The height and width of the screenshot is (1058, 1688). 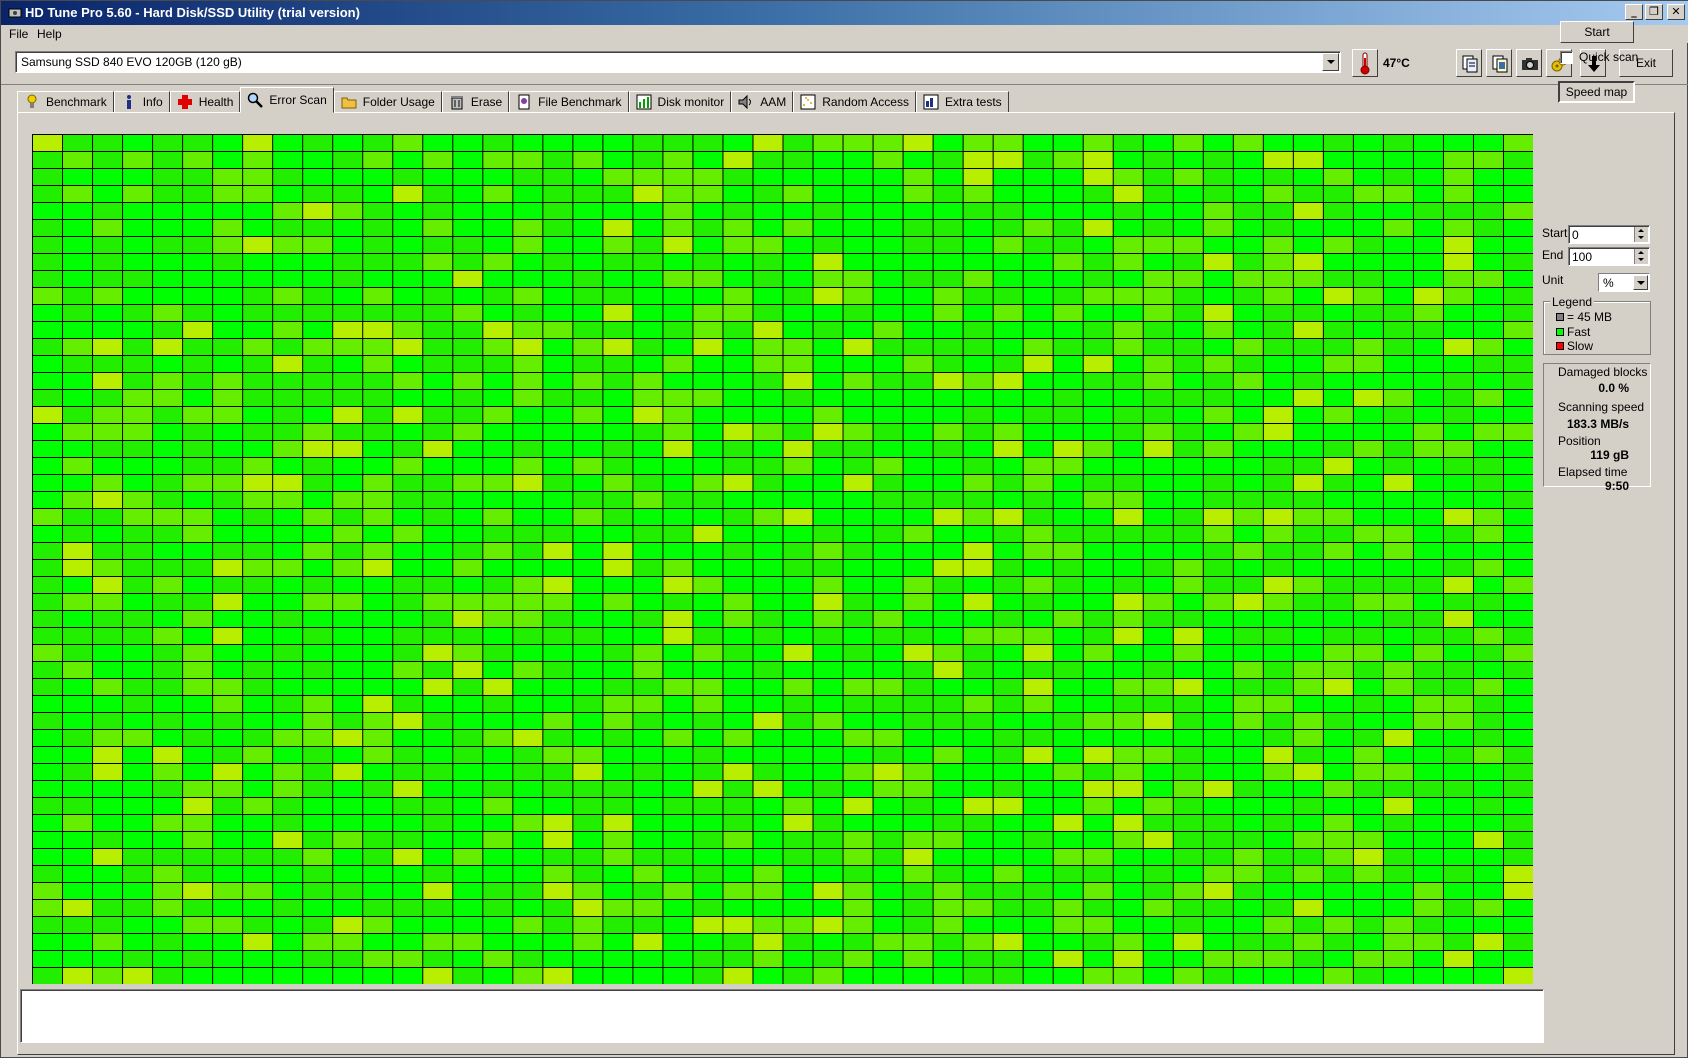 I want to click on tab-file-benchmark: File Benchmark, so click(x=569, y=102).